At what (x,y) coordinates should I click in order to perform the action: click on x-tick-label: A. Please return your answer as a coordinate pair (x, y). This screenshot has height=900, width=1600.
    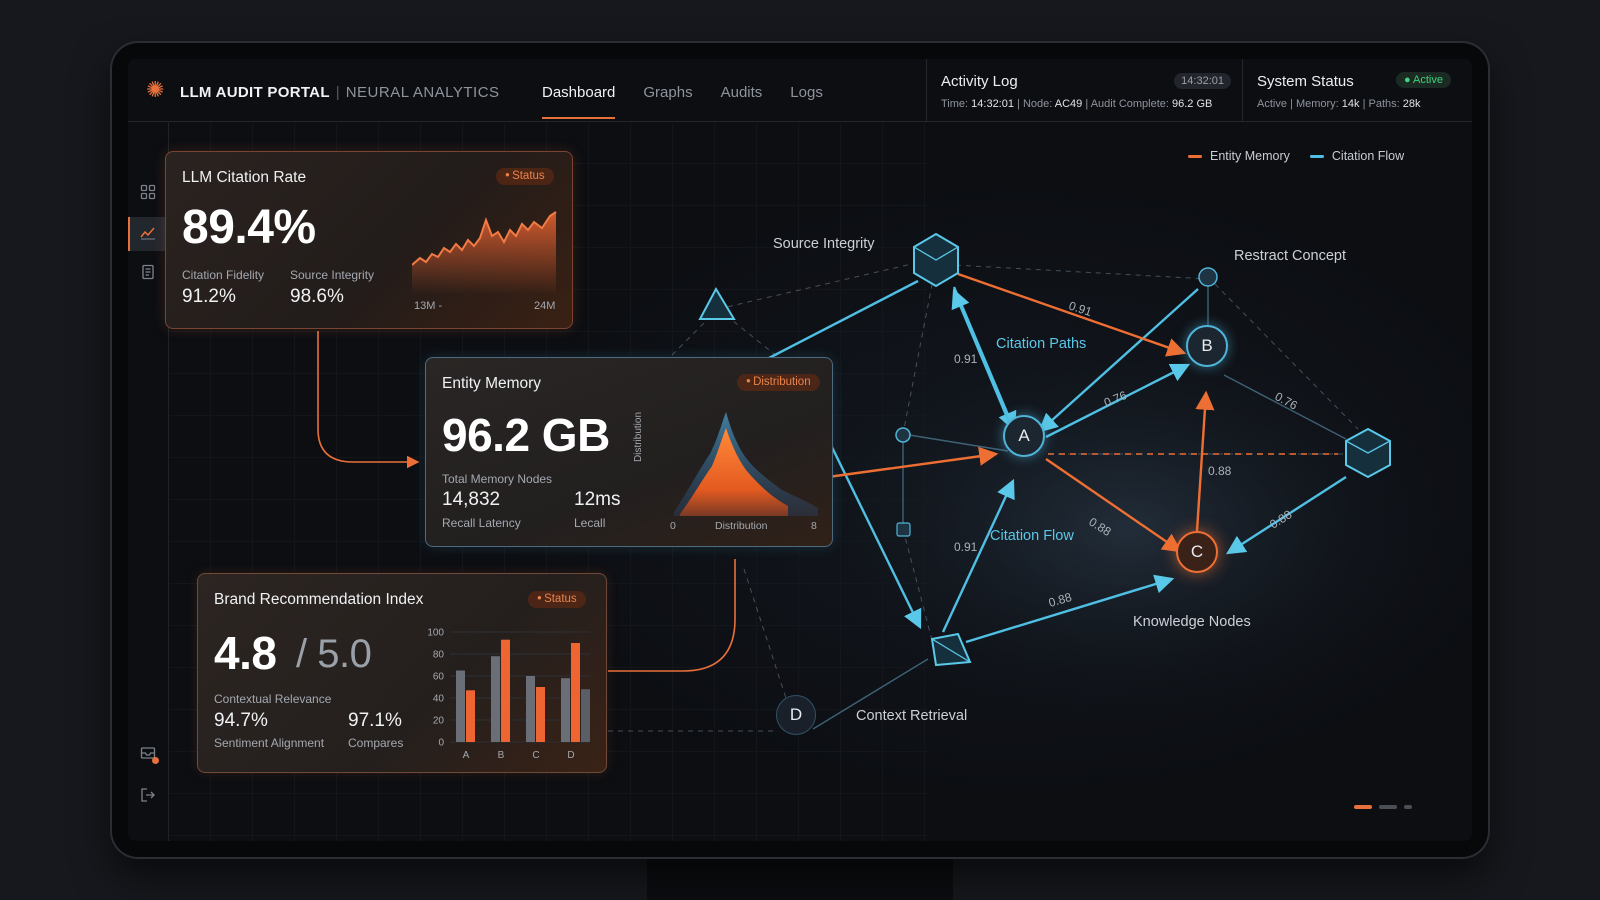
    Looking at the image, I should click on (466, 755).